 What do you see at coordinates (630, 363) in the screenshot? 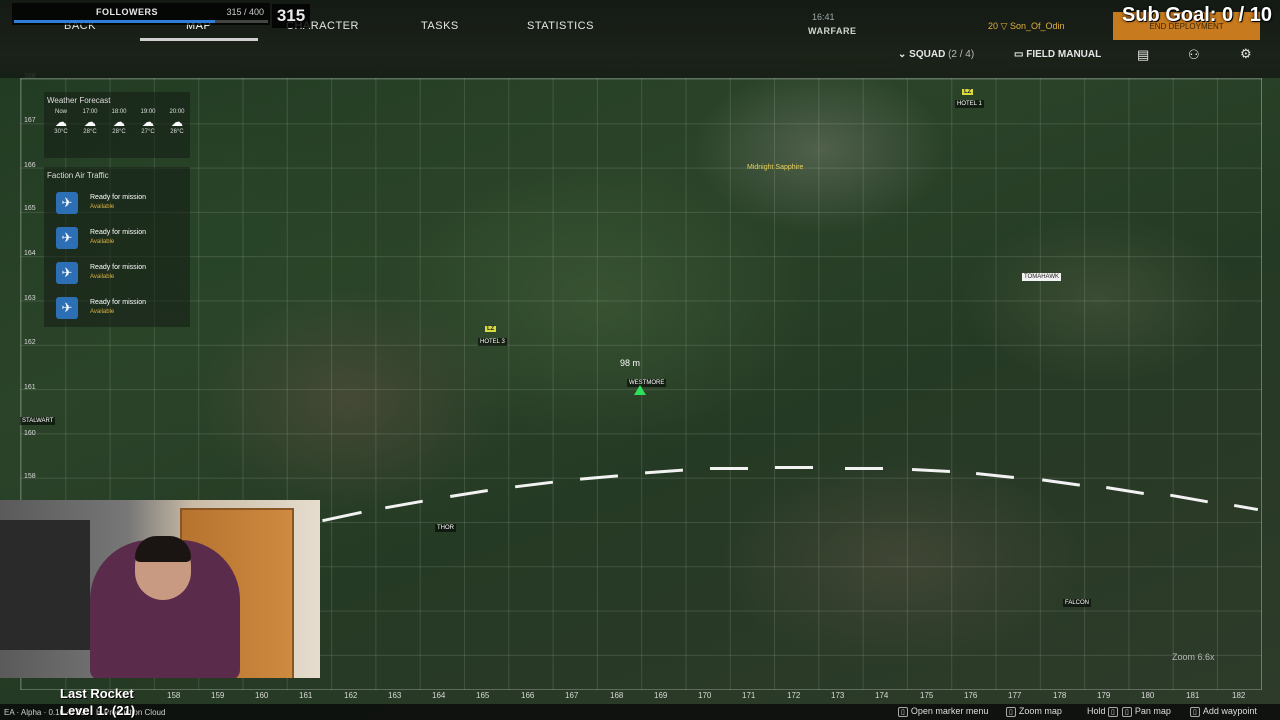
I see `distance-readout: 98 m` at bounding box center [630, 363].